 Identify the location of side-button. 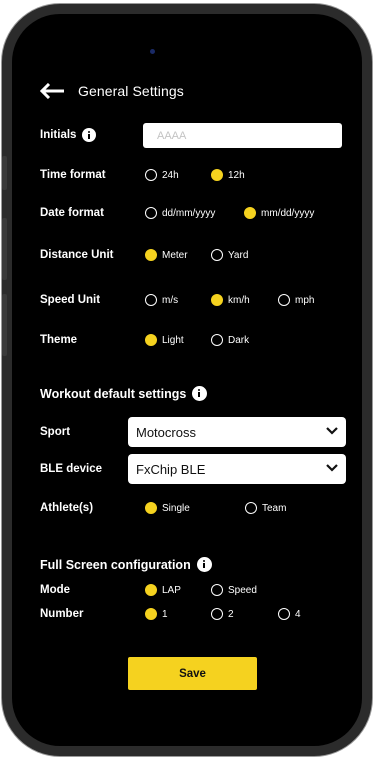
(4, 173).